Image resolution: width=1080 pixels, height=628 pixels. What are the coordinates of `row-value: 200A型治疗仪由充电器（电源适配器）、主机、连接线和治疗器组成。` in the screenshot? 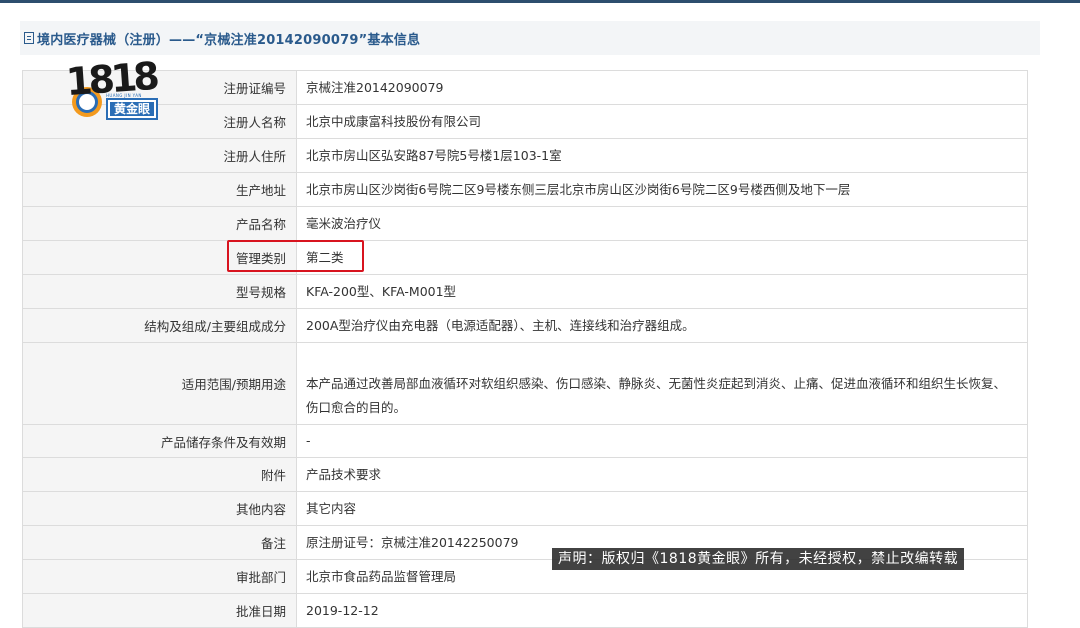 It's located at (500, 325).